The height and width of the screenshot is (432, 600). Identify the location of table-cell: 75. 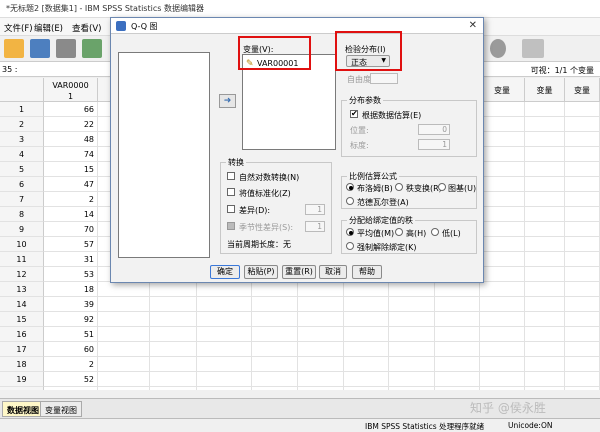
(71, 388).